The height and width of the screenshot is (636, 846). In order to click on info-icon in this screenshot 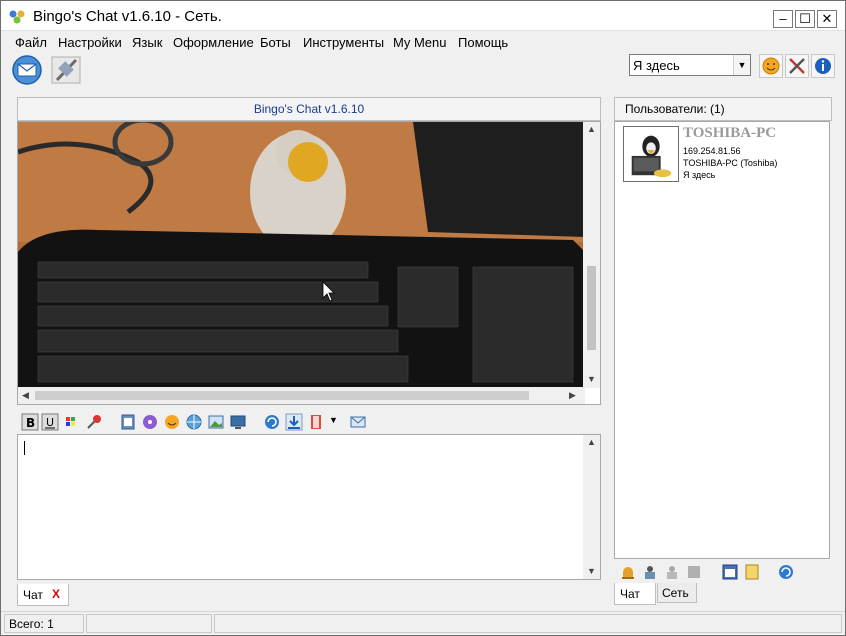, I will do `click(823, 66)`.